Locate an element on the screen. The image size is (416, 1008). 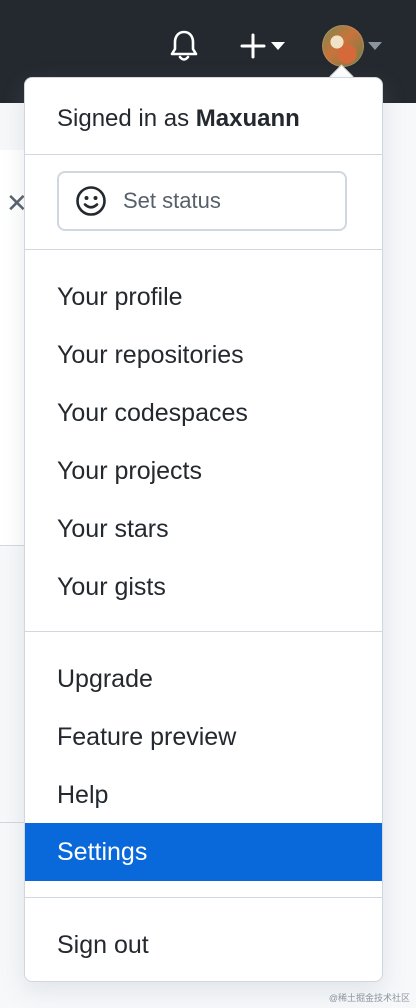
background-divider is located at coordinates (12, 822).